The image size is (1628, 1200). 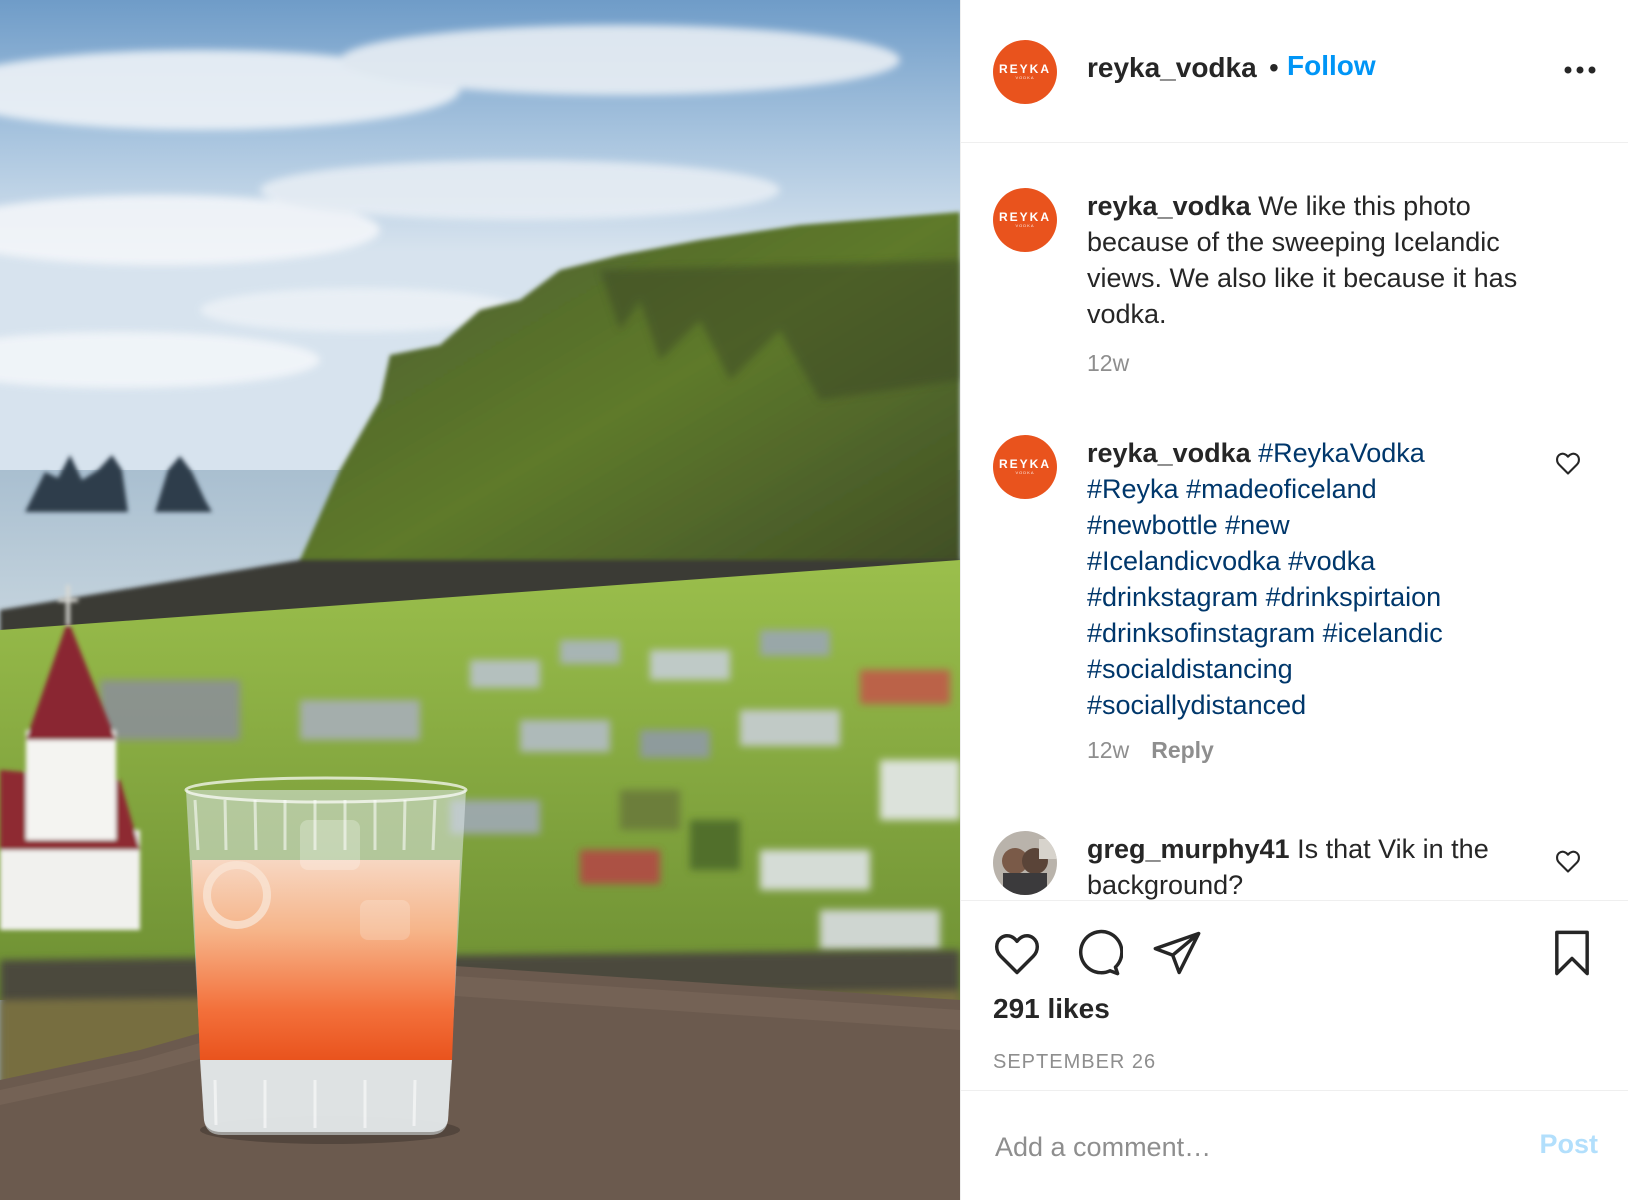 I want to click on hashtag-link: #madeoficeland, so click(x=1281, y=489).